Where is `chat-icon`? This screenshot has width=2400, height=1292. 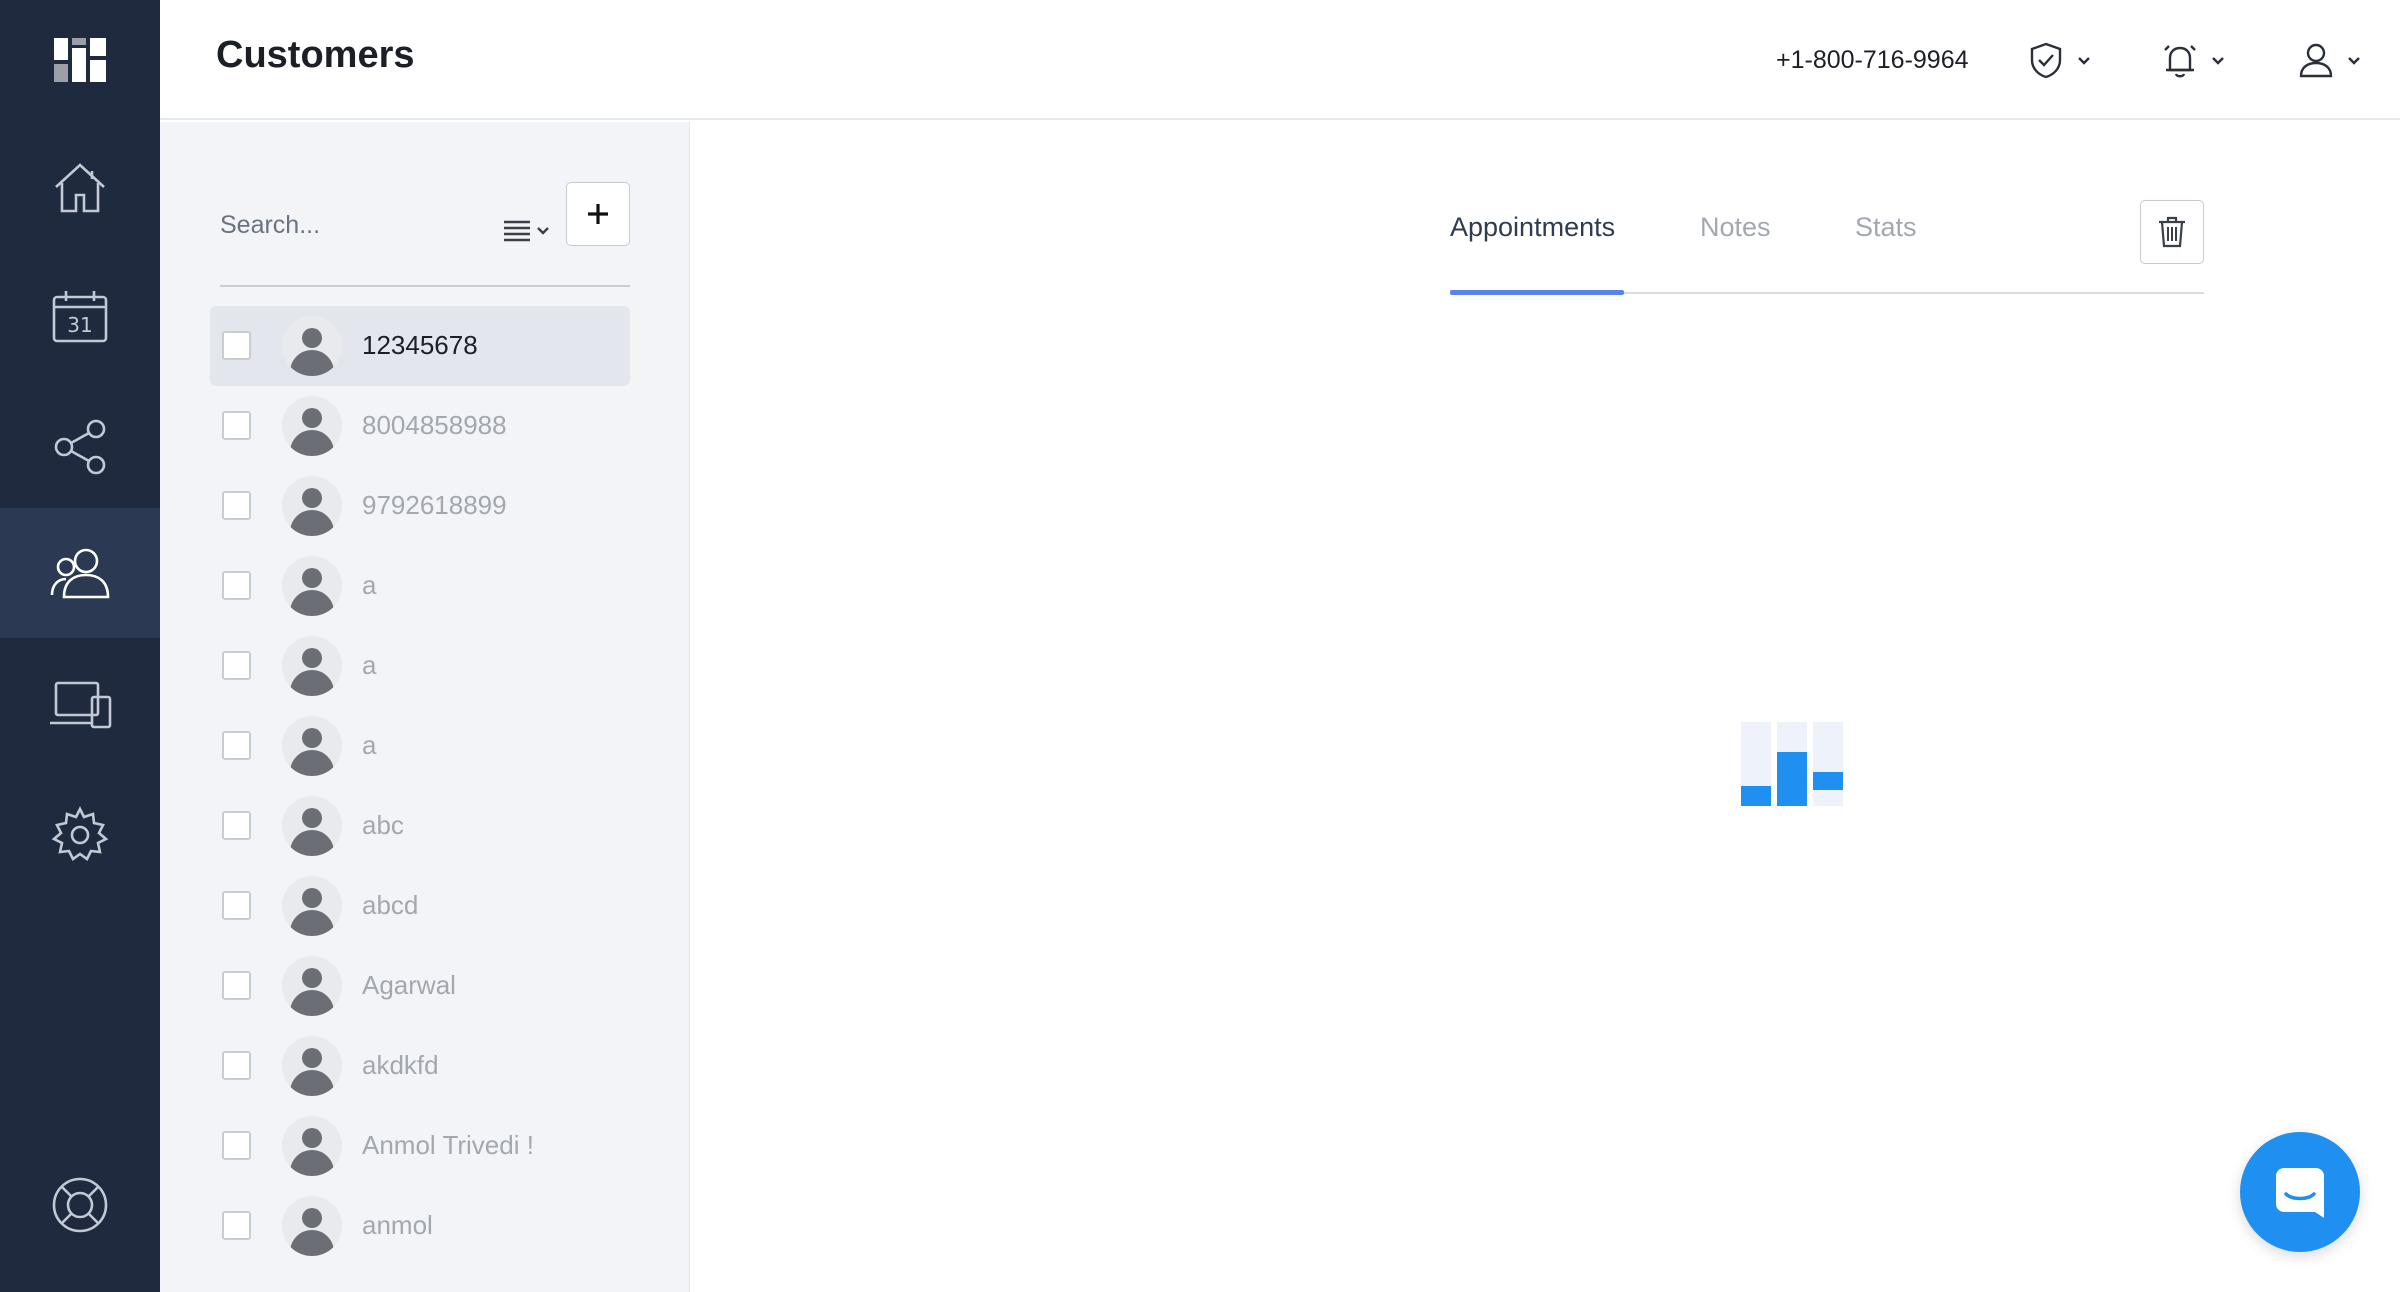
chat-icon is located at coordinates (2300, 1193).